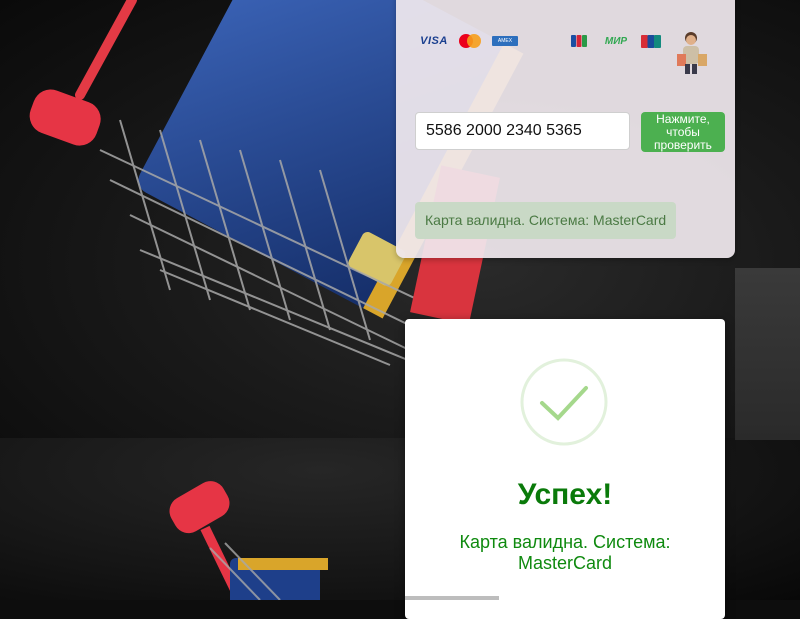 This screenshot has height=619, width=800. I want to click on background-strip, so click(767, 354).